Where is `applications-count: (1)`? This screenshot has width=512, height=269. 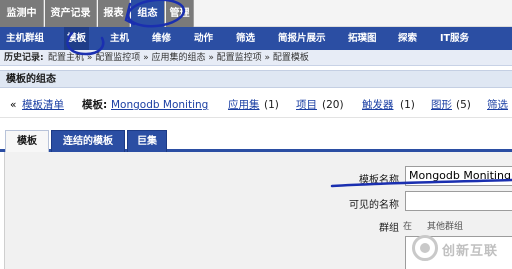 applications-count: (1) is located at coordinates (271, 105).